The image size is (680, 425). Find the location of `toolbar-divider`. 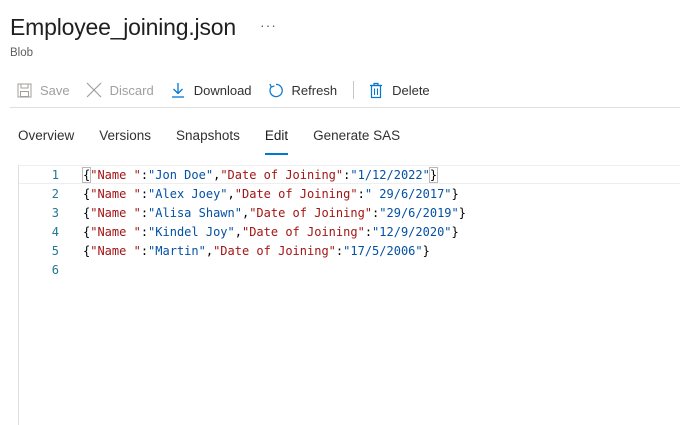

toolbar-divider is located at coordinates (354, 90).